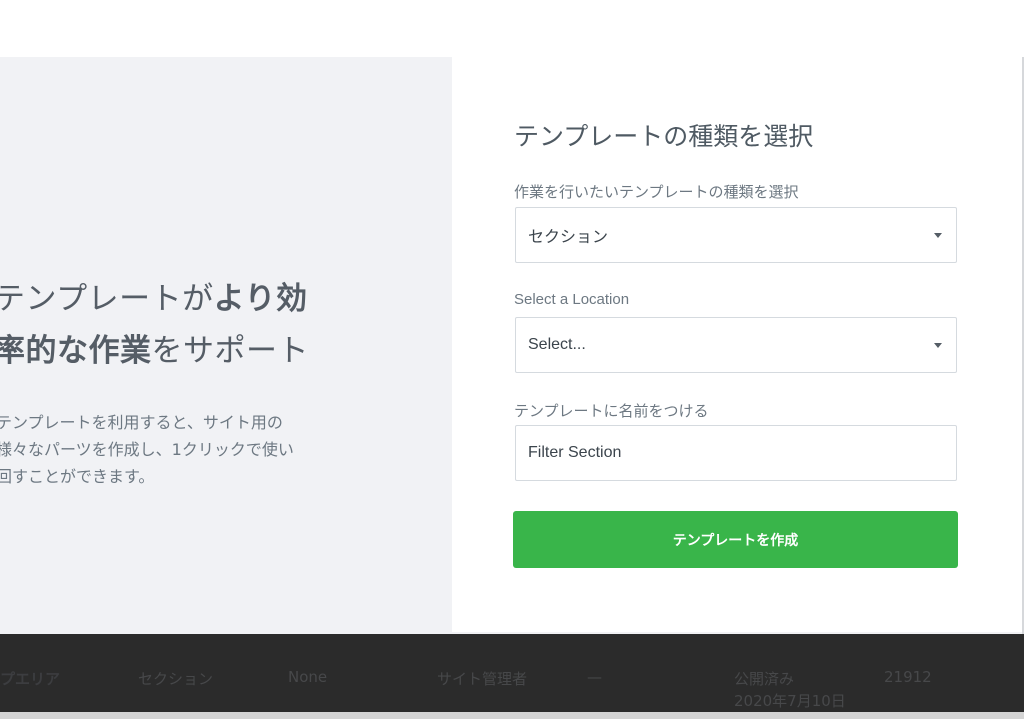  I want to click on row-type: セクション, so click(176, 679).